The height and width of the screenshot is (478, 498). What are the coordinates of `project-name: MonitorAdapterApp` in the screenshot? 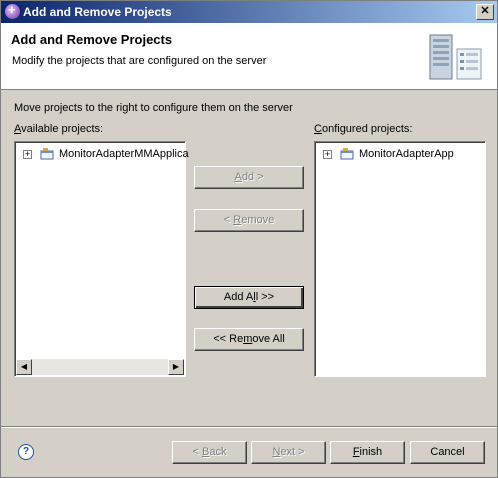 It's located at (406, 154).